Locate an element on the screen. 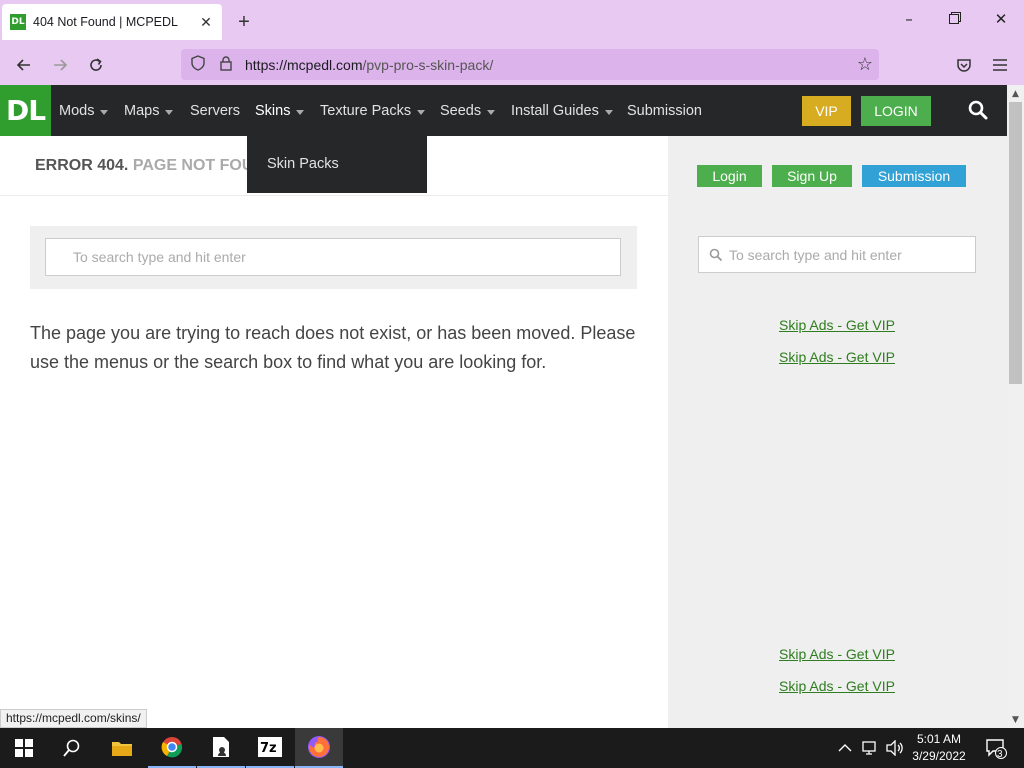  chrome-icon is located at coordinates (172, 748).